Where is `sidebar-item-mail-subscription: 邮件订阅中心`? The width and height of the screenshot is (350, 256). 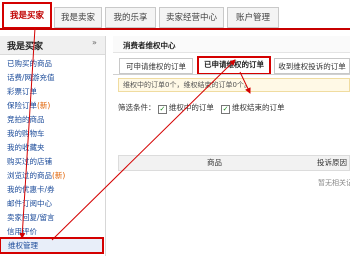
sidebar-item-mail-subscription: 邮件订阅中心 is located at coordinates (29, 203).